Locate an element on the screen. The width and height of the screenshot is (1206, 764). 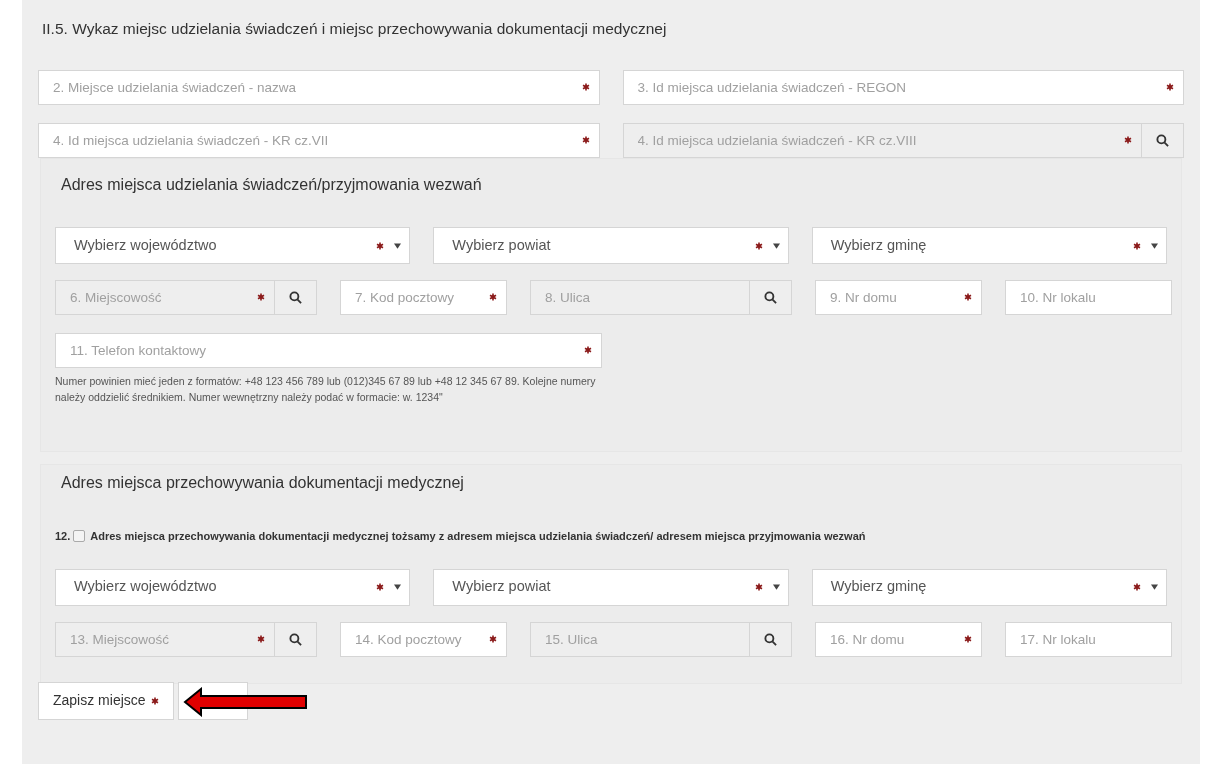
input-field: 2. Miejsce udzielania świadczeń - nazwa is located at coordinates (319, 87).